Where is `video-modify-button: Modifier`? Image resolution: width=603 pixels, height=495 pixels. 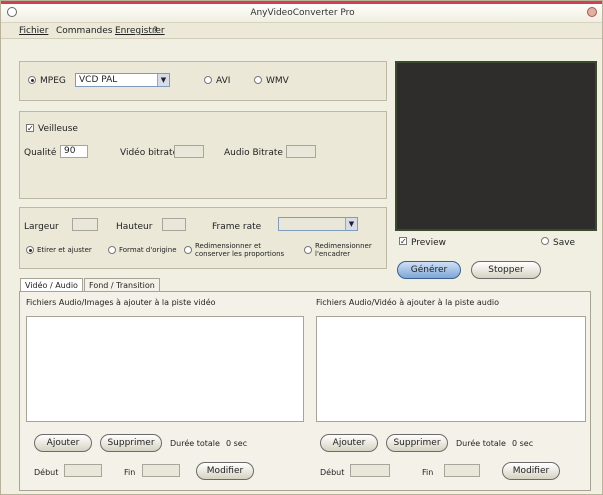 video-modify-button: Modifier is located at coordinates (225, 471).